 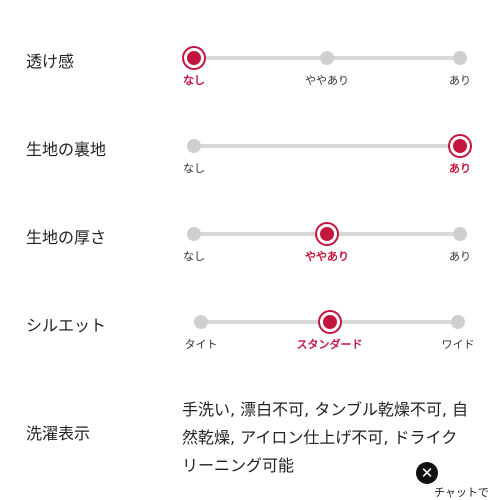 What do you see at coordinates (456, 479) in the screenshot?
I see `chat-widget: ✕ チャットで` at bounding box center [456, 479].